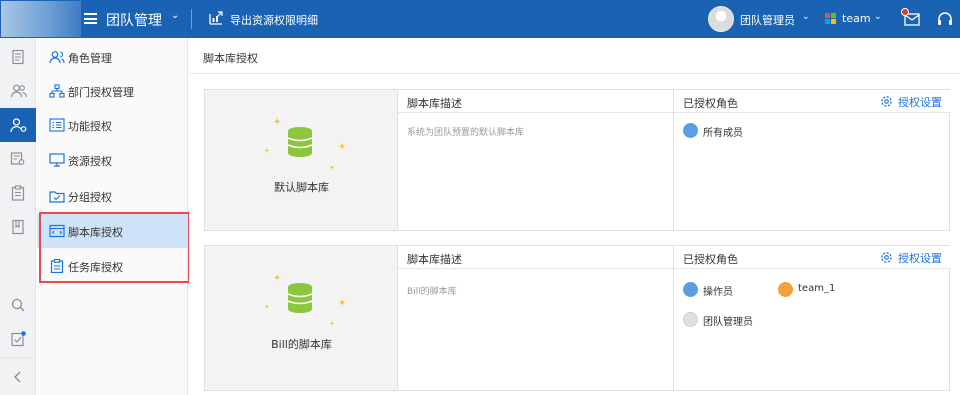  Describe the element at coordinates (812, 318) in the screenshot. I see `authorized-roles-column: 已授权角色 授权设置 操作员 team_1 团队管理员` at that location.